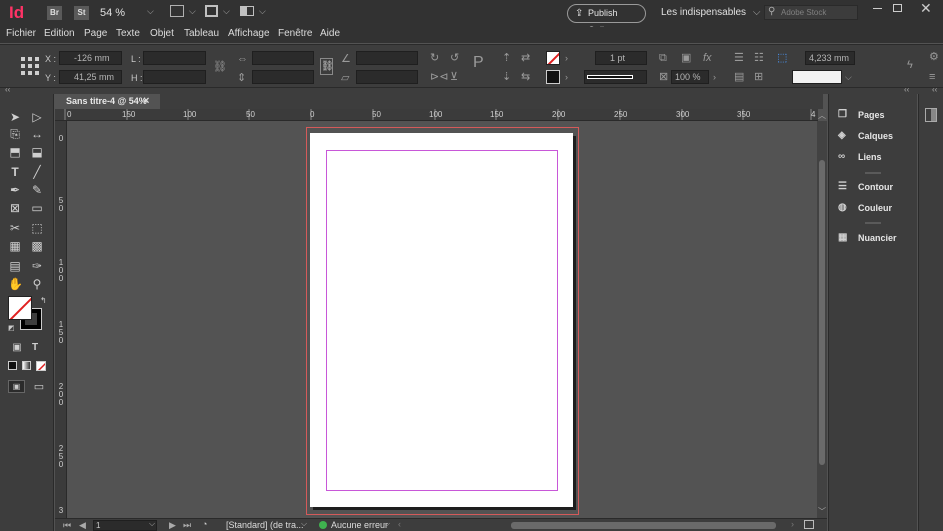 This screenshot has height=531, width=943. I want to click on opacity-field: 100 %, so click(690, 77).